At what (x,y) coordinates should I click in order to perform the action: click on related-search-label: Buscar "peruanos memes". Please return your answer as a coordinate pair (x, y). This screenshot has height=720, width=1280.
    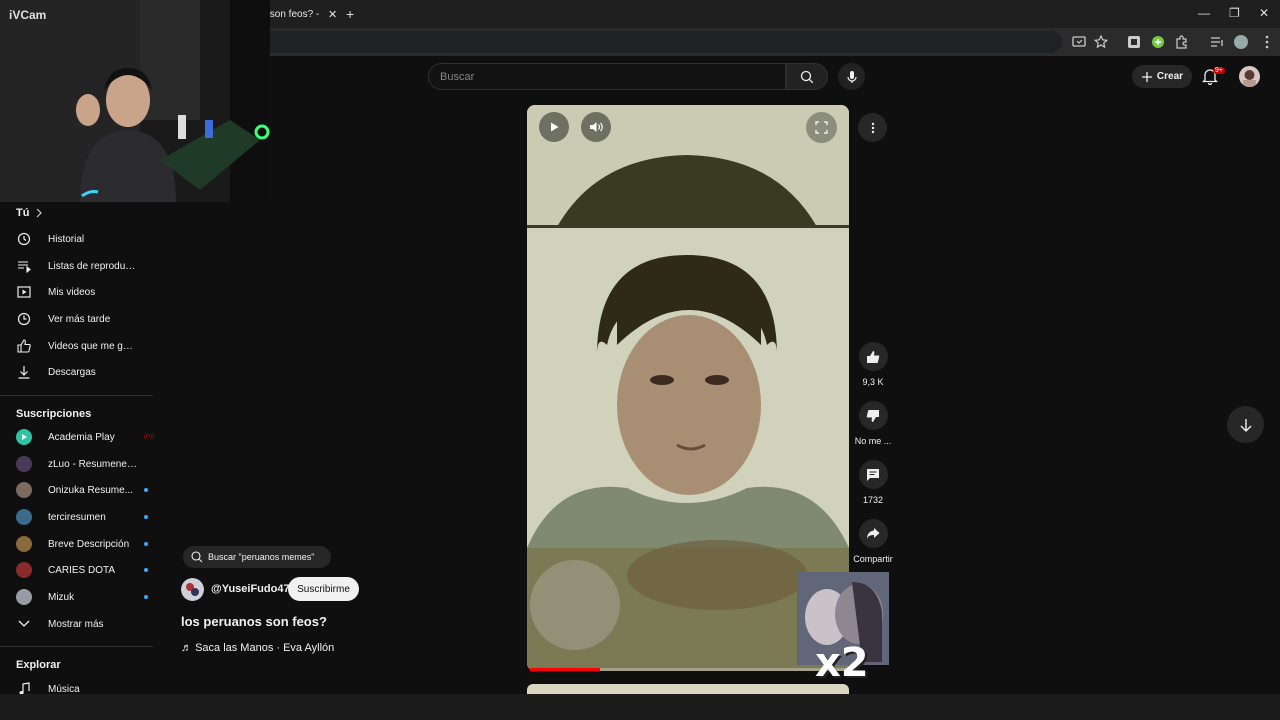
    Looking at the image, I should click on (261, 557).